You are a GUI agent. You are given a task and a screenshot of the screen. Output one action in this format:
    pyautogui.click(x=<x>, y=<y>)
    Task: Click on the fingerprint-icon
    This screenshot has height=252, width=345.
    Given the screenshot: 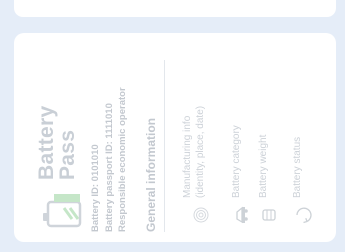 What is the action you would take?
    pyautogui.click(x=201, y=215)
    